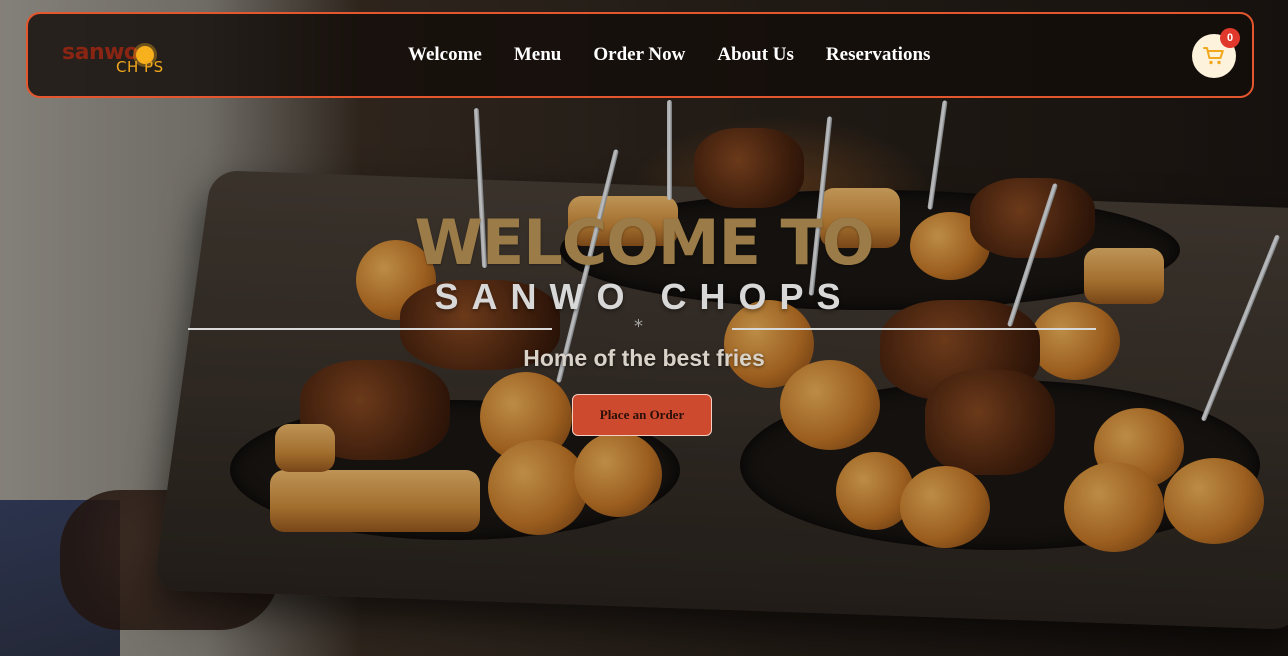 The width and height of the screenshot is (1288, 656). I want to click on place-order-button: Place an Order, so click(642, 415).